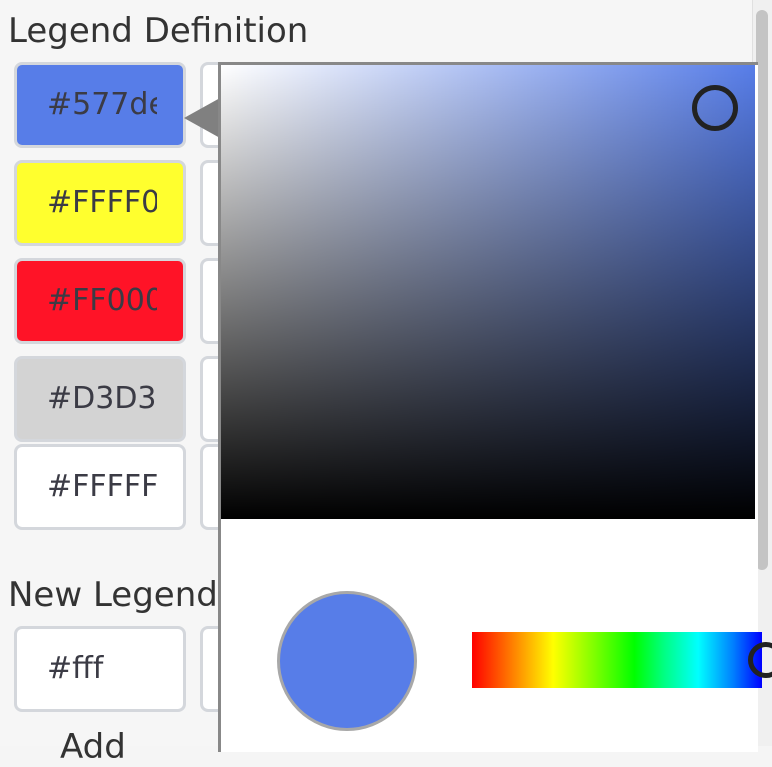  Describe the element at coordinates (158, 31) in the screenshot. I see `legend-definition-heading: Legend Definition` at that location.